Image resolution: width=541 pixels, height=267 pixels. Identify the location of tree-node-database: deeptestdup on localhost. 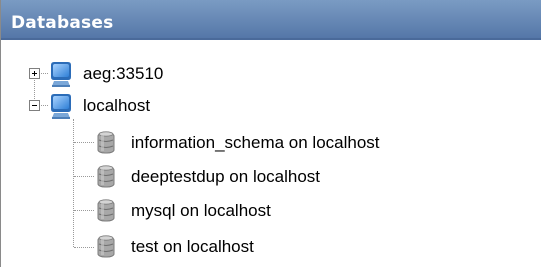
(271, 177).